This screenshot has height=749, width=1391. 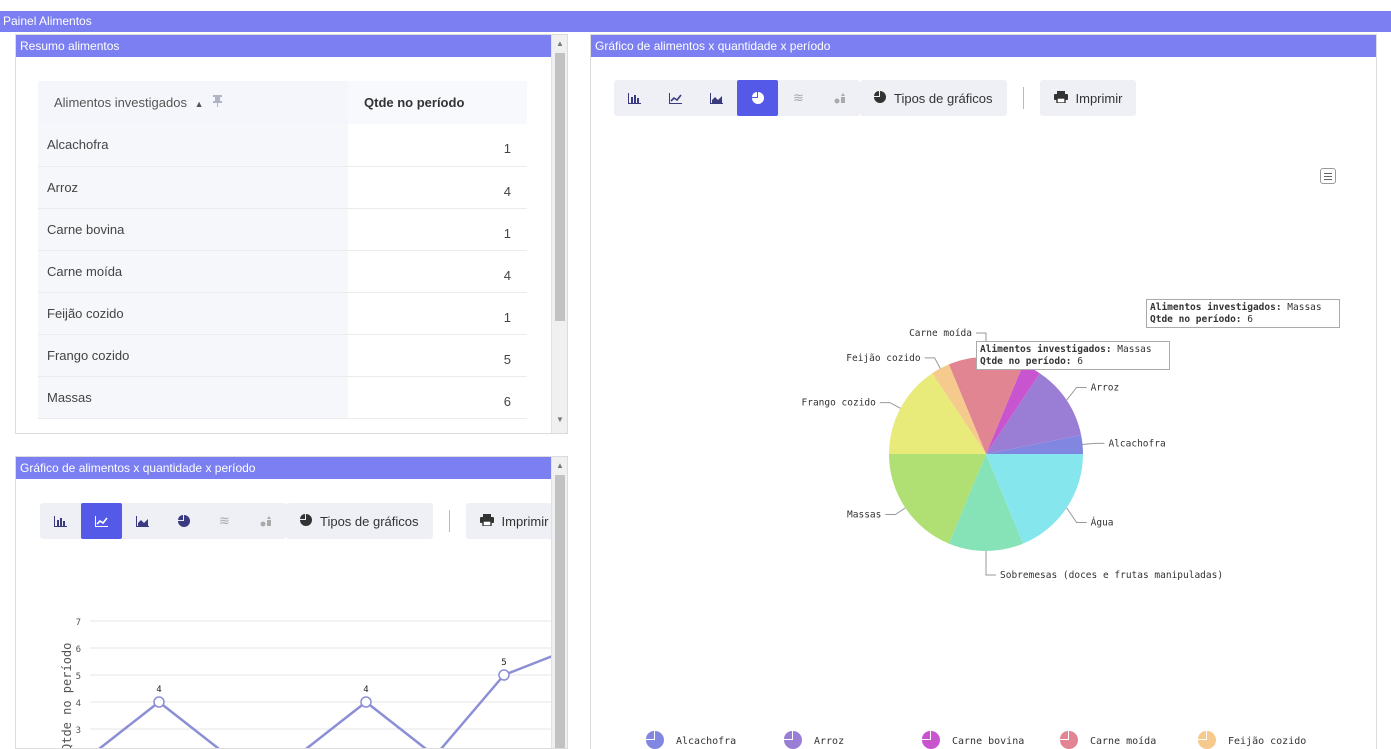 What do you see at coordinates (78, 704) in the screenshot?
I see `y-tick-label: 4` at bounding box center [78, 704].